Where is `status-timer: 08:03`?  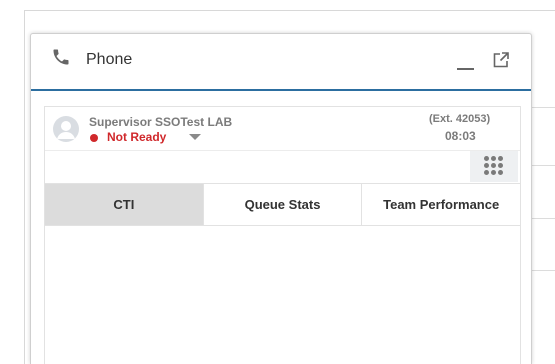
status-timer: 08:03 is located at coordinates (460, 136).